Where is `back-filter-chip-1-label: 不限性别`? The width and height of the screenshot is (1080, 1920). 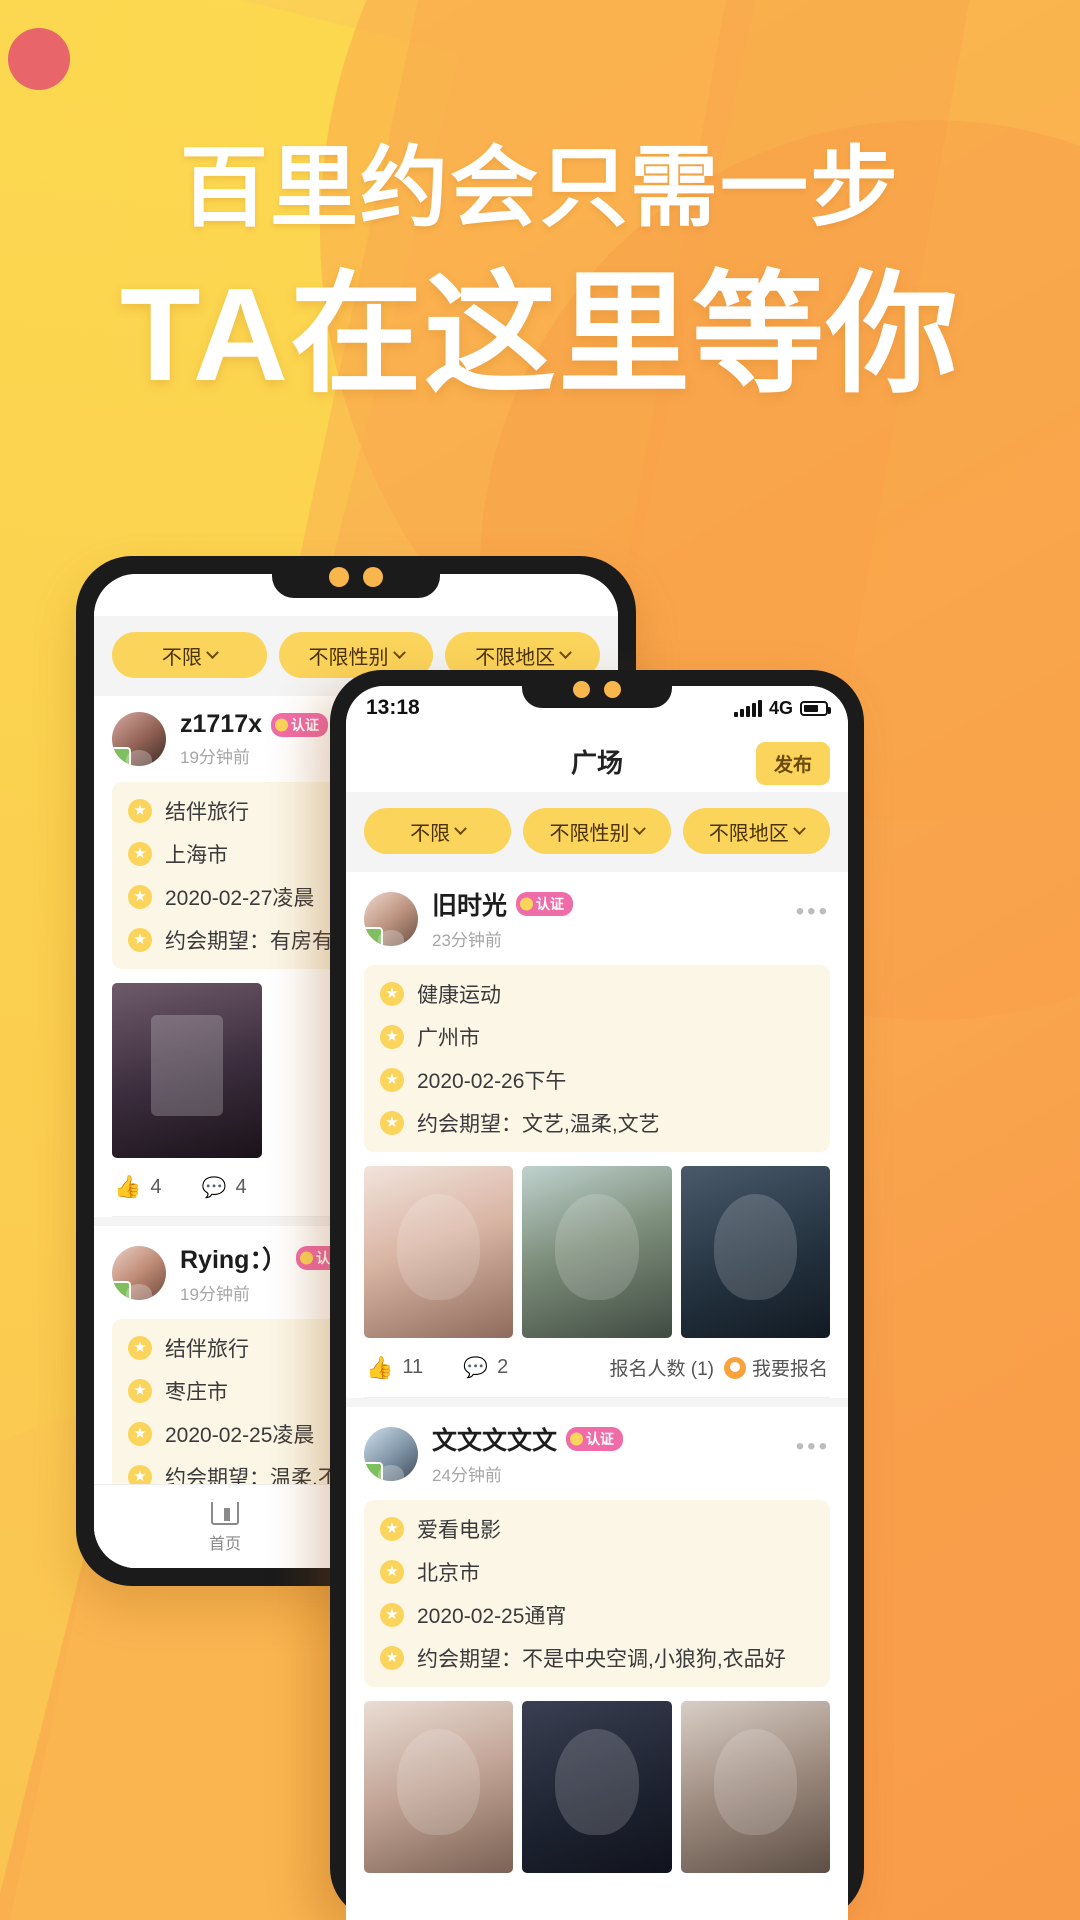 back-filter-chip-1-label: 不限性别 is located at coordinates (348, 657).